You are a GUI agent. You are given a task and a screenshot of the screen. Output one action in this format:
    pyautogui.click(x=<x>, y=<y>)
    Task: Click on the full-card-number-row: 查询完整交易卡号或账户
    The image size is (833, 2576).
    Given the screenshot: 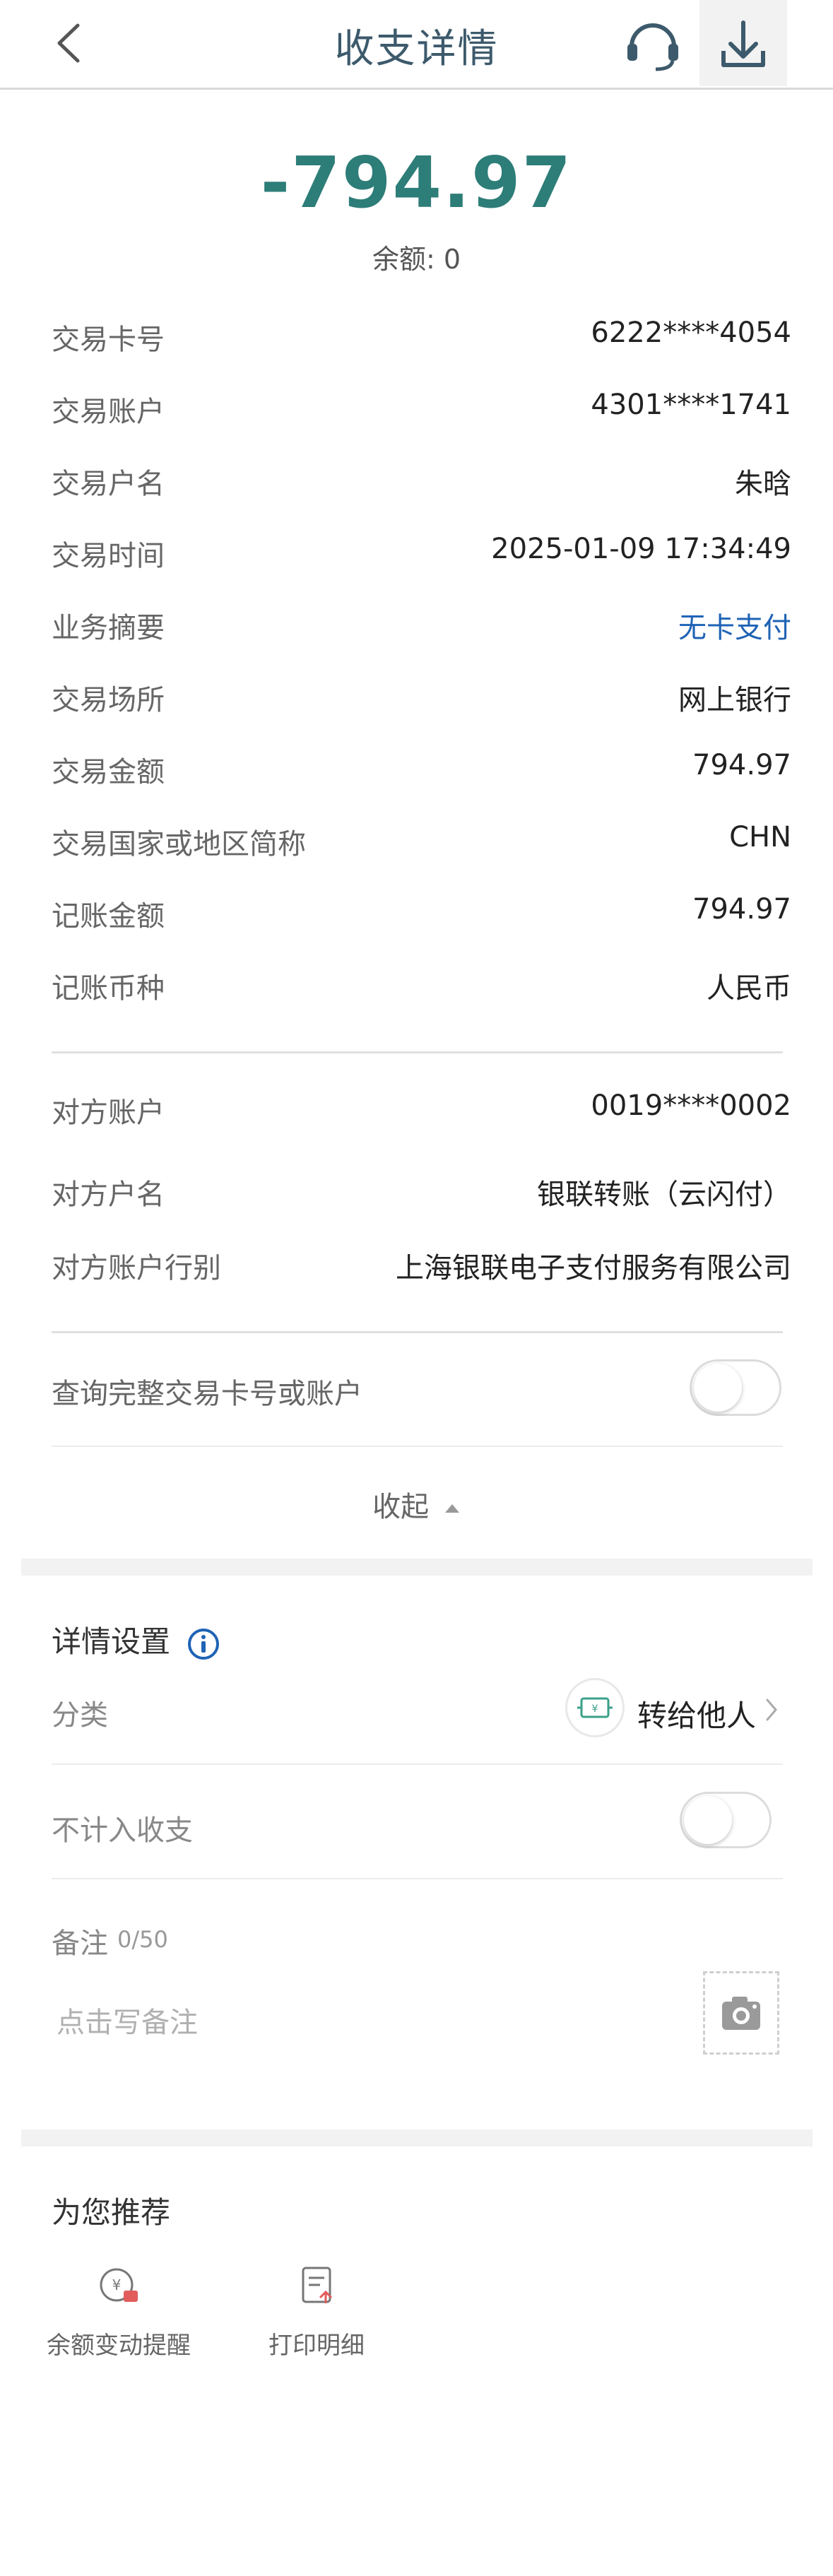 What is the action you would take?
    pyautogui.click(x=422, y=1388)
    